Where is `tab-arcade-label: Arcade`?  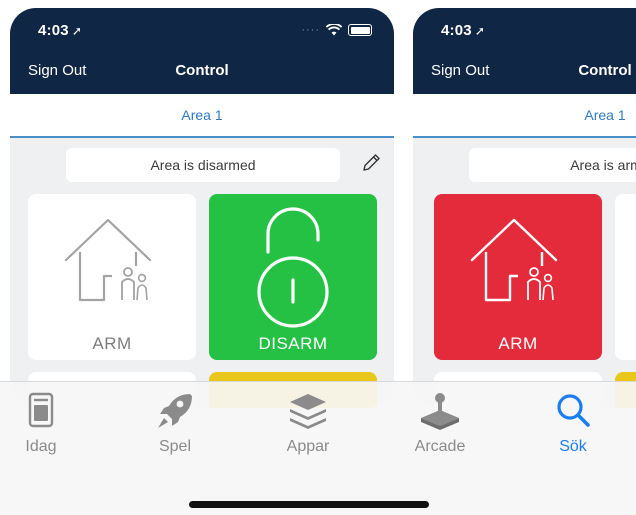
tab-arcade-label: Arcade is located at coordinates (440, 446).